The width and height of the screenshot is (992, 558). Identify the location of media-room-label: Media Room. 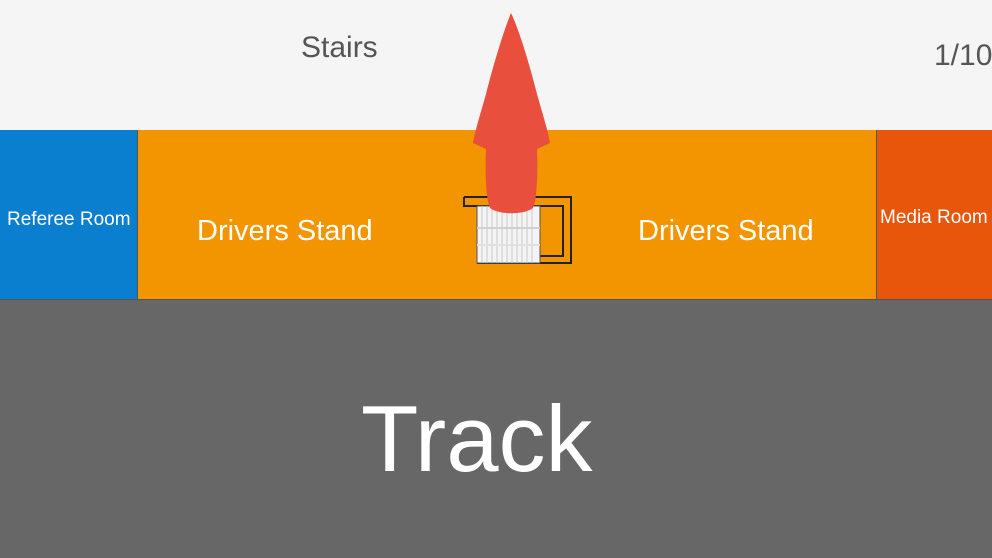
(934, 217).